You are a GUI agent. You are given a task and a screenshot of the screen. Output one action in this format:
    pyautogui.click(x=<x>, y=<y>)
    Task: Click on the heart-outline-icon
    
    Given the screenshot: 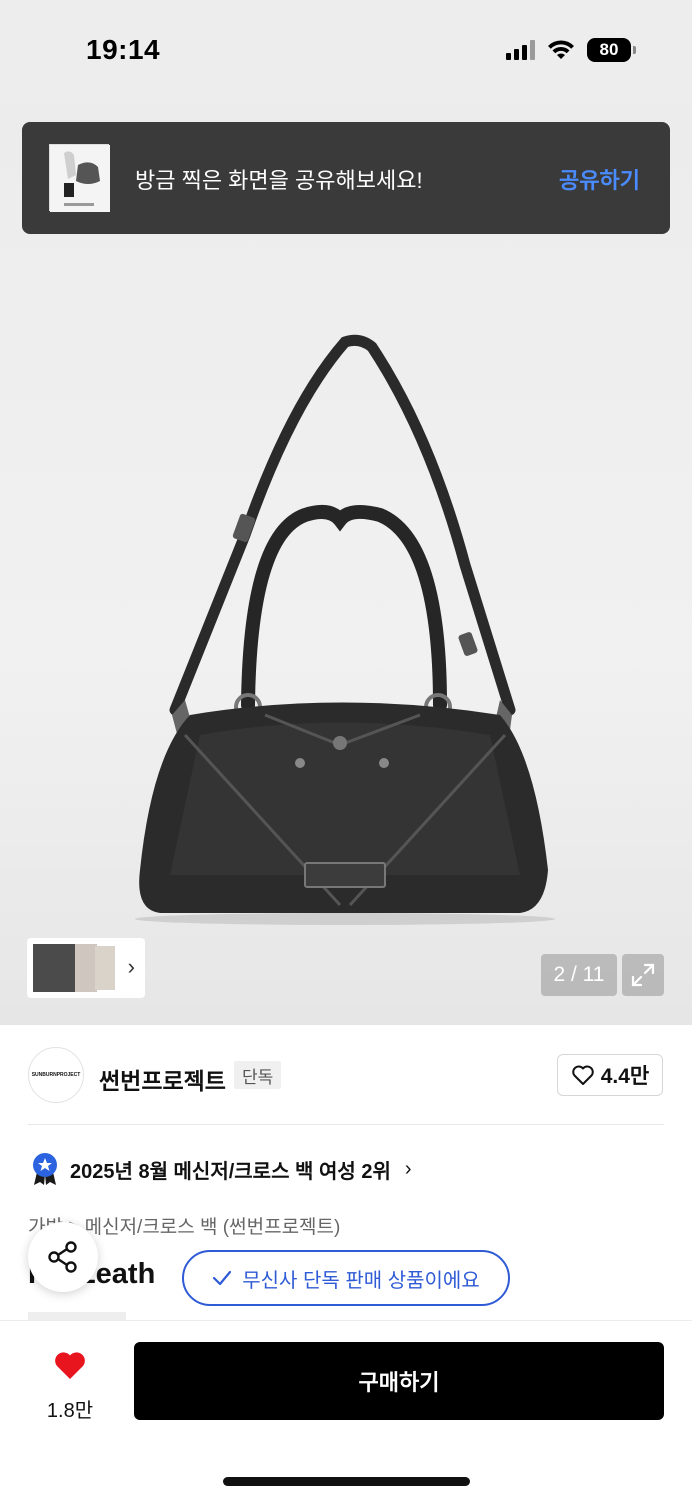 What is the action you would take?
    pyautogui.click(x=582, y=1075)
    